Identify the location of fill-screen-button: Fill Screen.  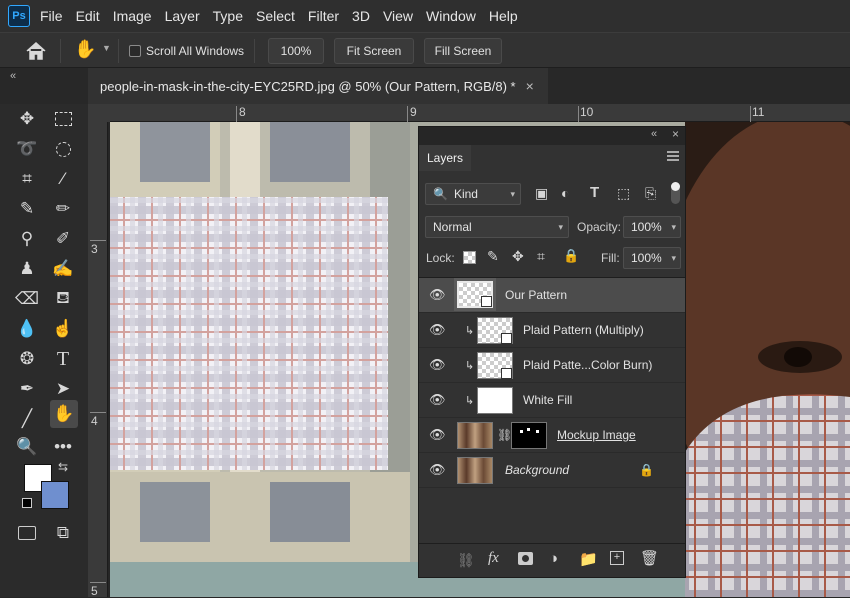
(463, 51).